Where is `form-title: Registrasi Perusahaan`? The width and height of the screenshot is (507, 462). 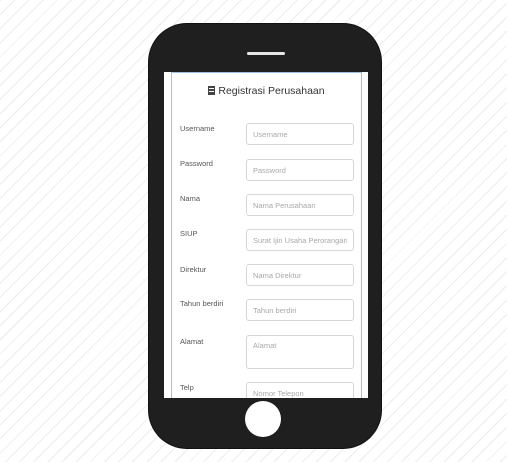
form-title: Registrasi Perusahaan is located at coordinates (266, 91).